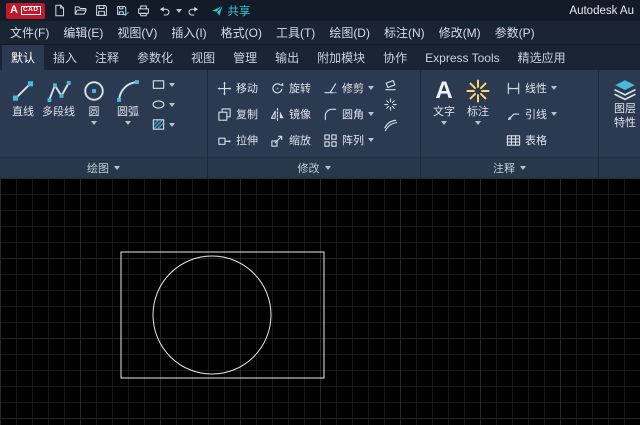 This screenshot has height=425, width=640. I want to click on save-as-icon, so click(122, 11).